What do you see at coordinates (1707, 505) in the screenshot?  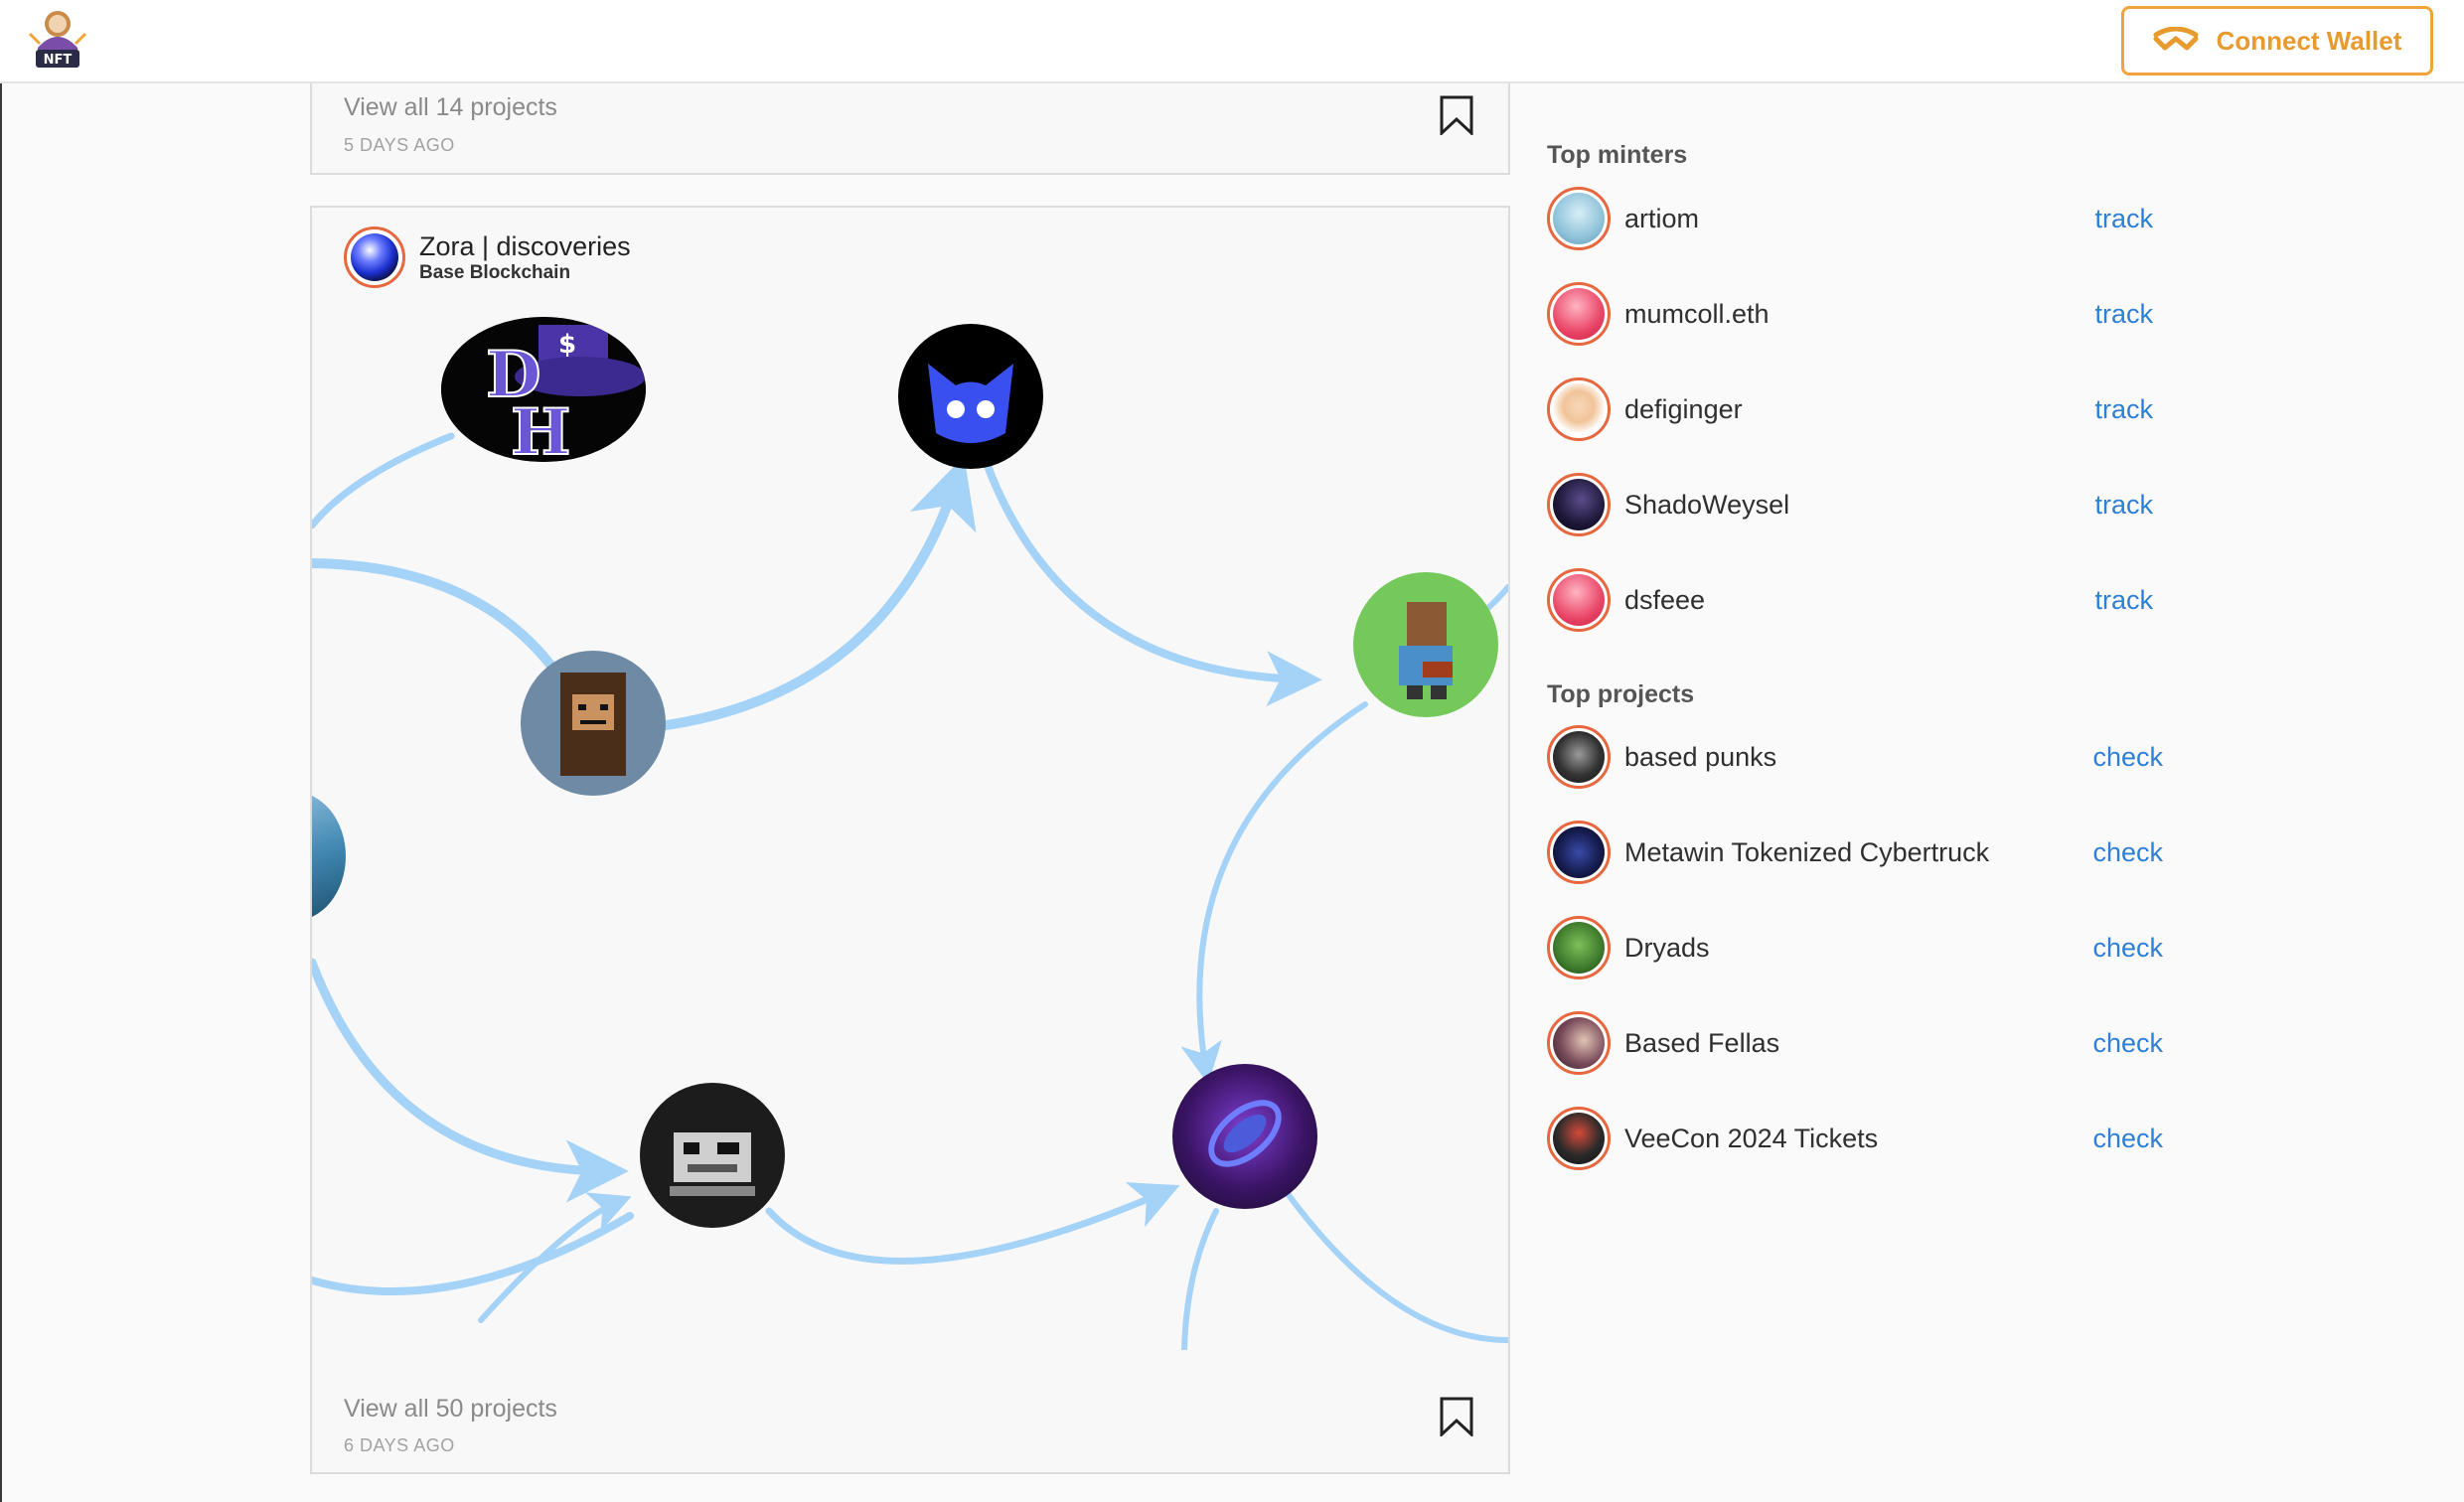 I see `minter-name: ShadoWeysel` at bounding box center [1707, 505].